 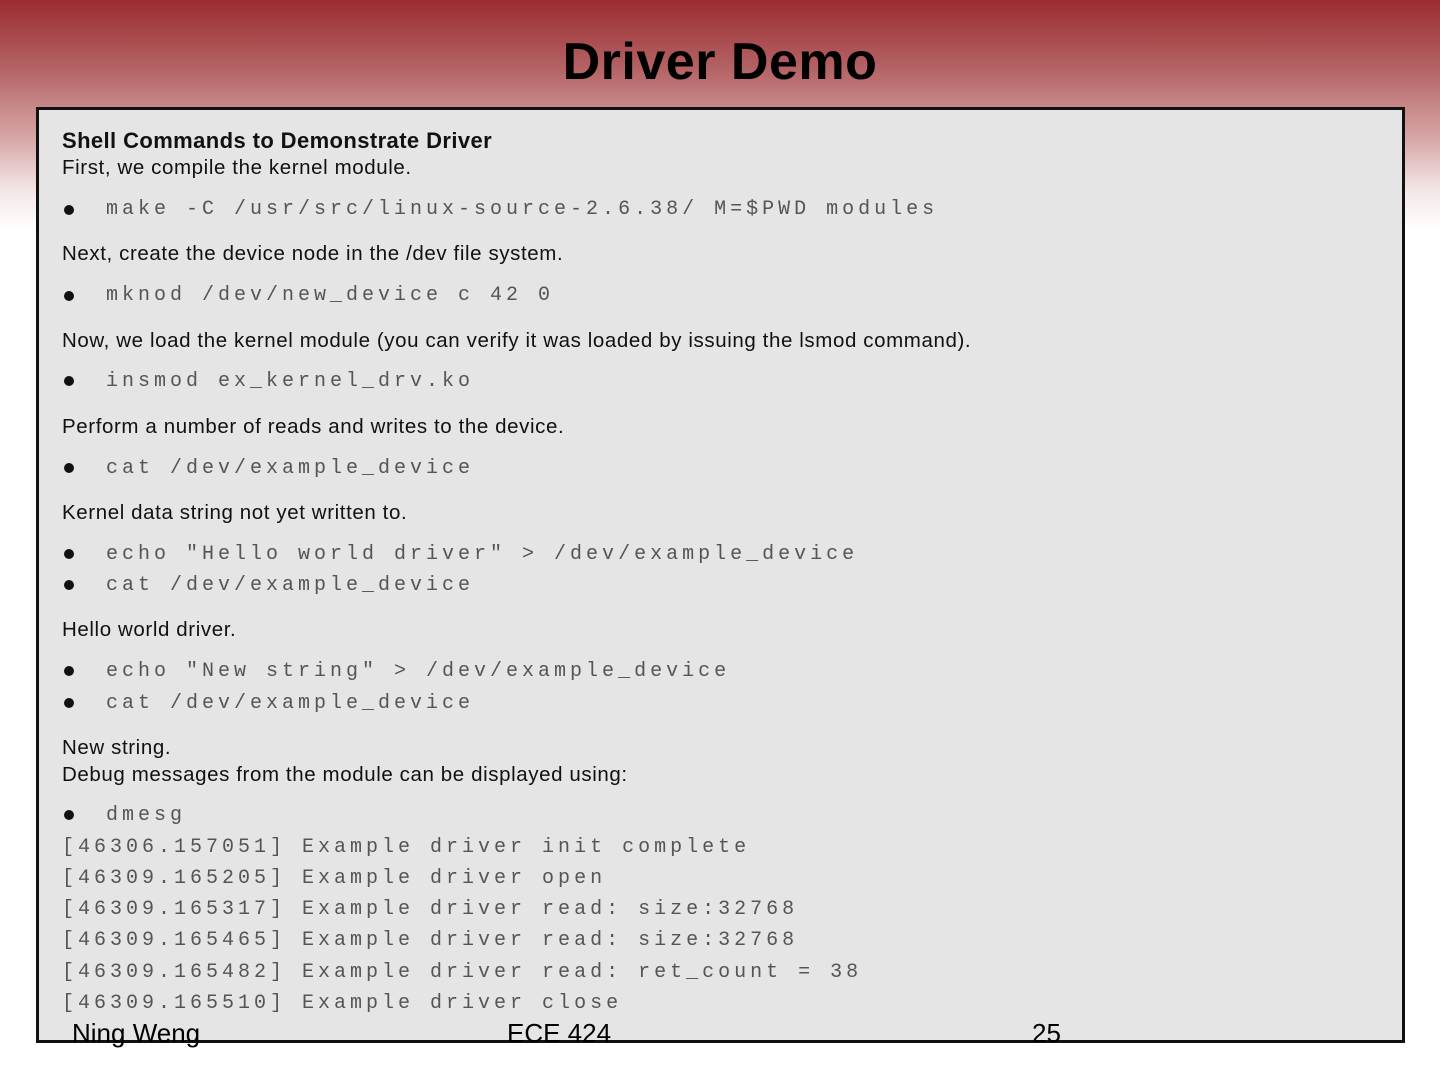 I want to click on text-line: First, we compile the kernel module., so click(x=237, y=167).